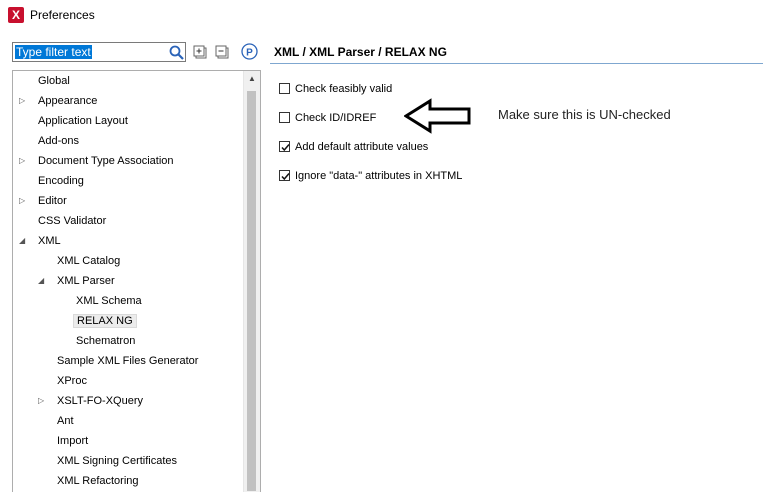 Image resolution: width=763 pixels, height=492 pixels. I want to click on tree-scrollbar: ▲, so click(251, 281).